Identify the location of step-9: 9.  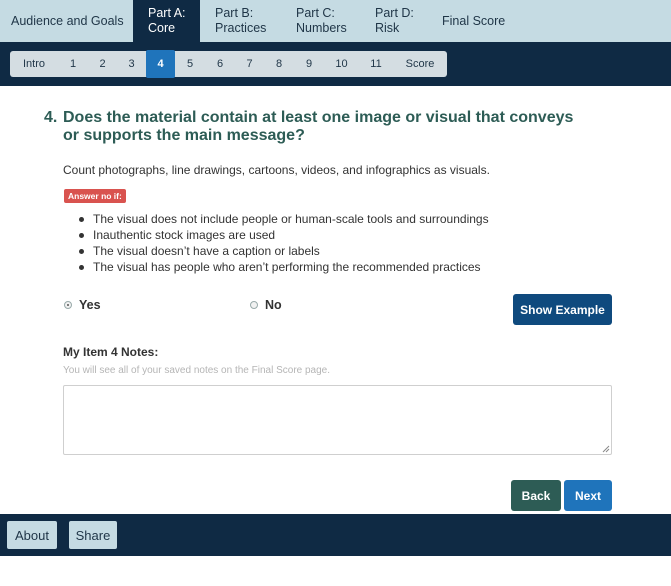
(309, 64).